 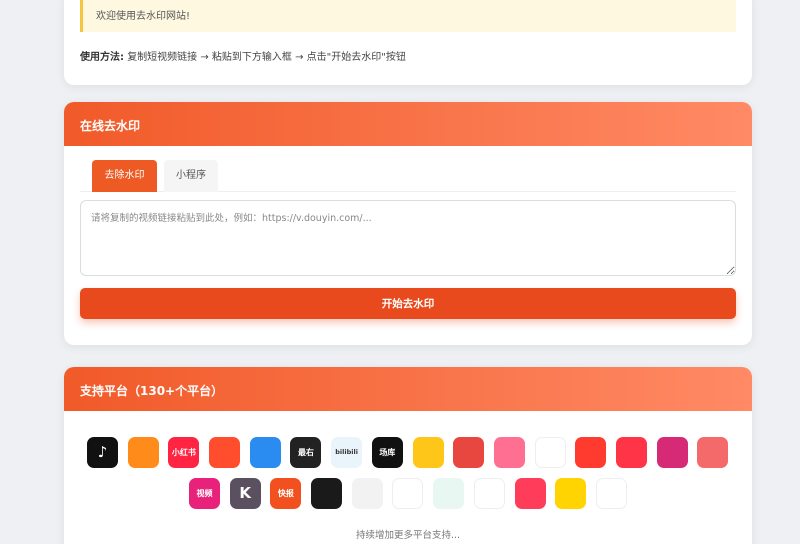 I want to click on tab-mini-program: 小程序, so click(x=191, y=176).